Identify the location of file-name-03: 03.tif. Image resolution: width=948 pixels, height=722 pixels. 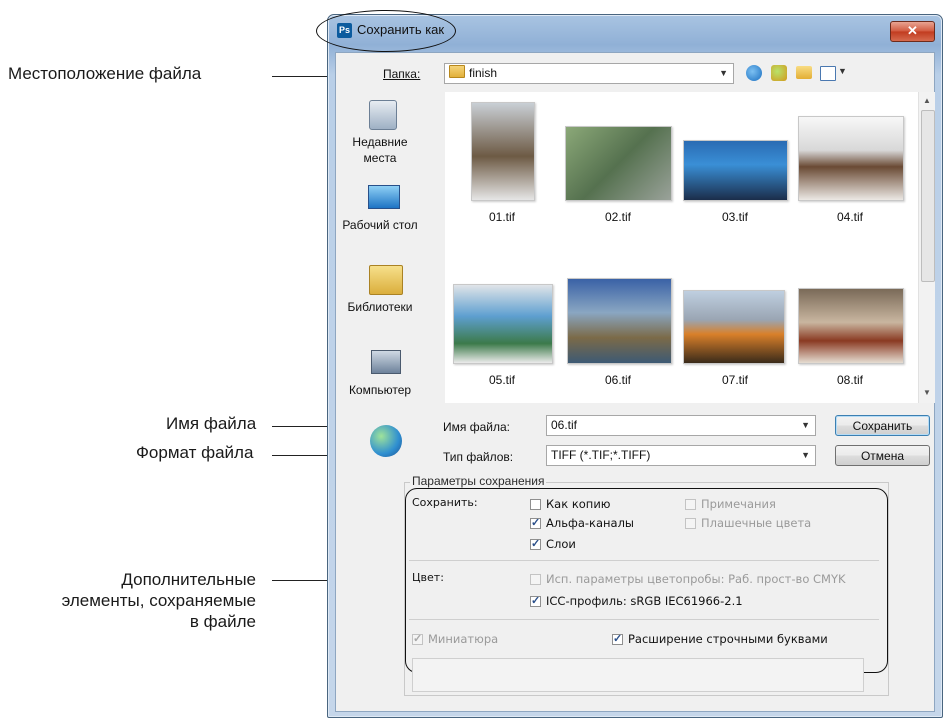
(734, 217).